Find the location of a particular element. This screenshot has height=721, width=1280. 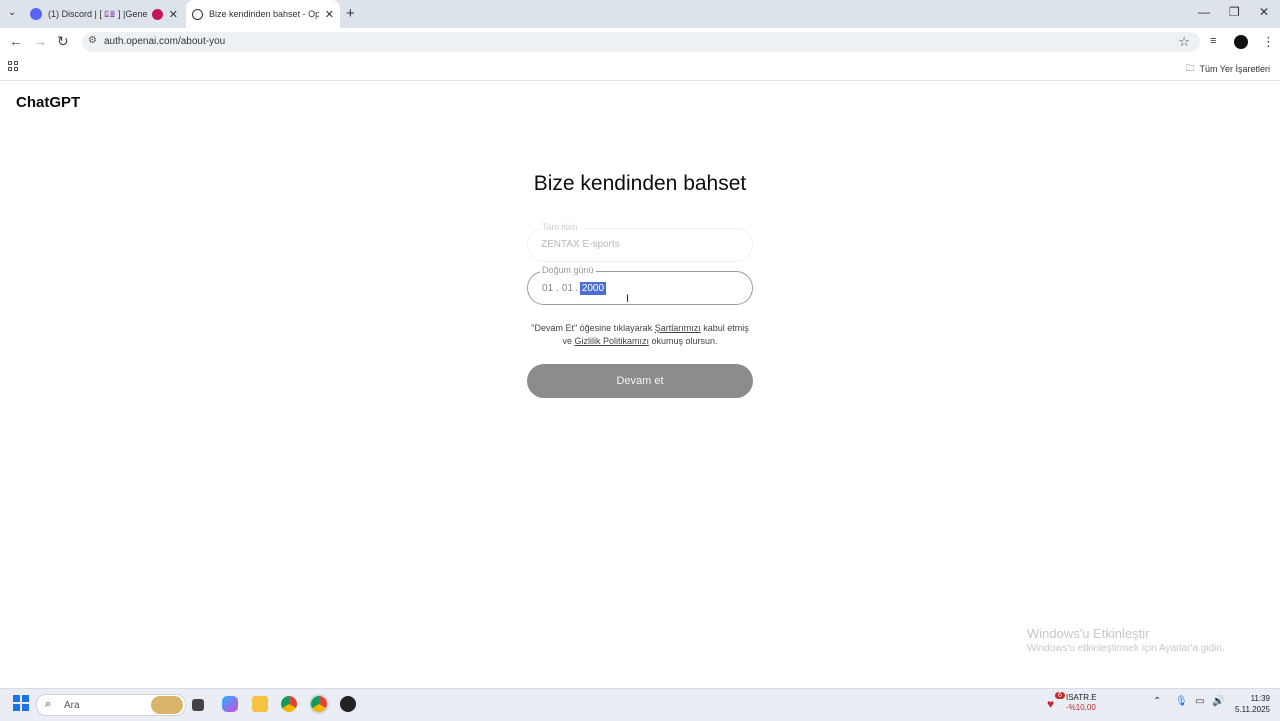

clock-time: 11:39 is located at coordinates (1260, 698).